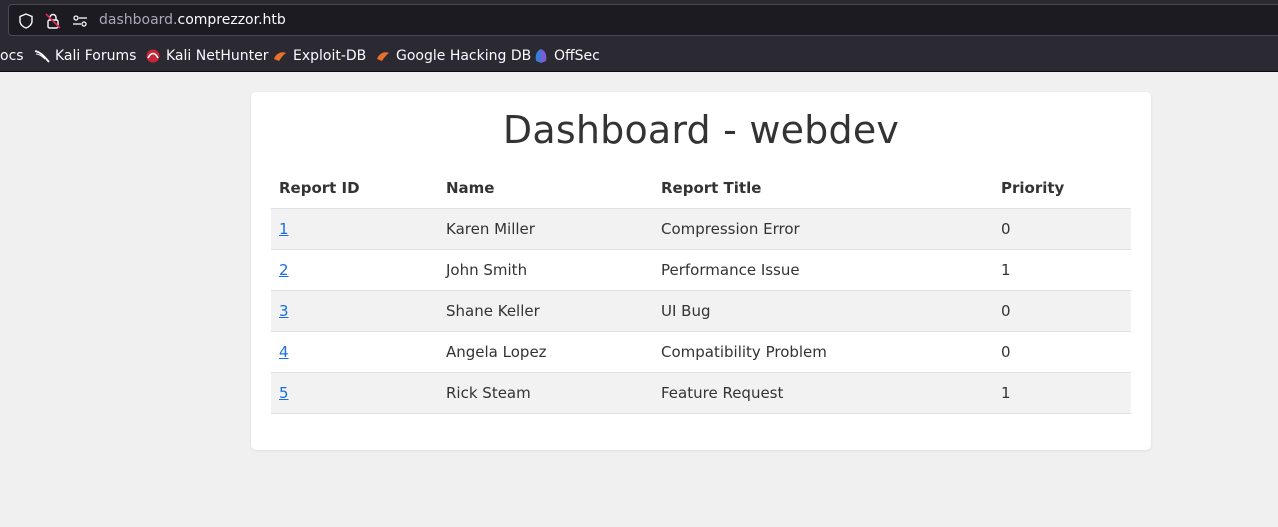 This screenshot has height=527, width=1278. Describe the element at coordinates (354, 311) in the screenshot. I see `report-id-cell: 3` at that location.